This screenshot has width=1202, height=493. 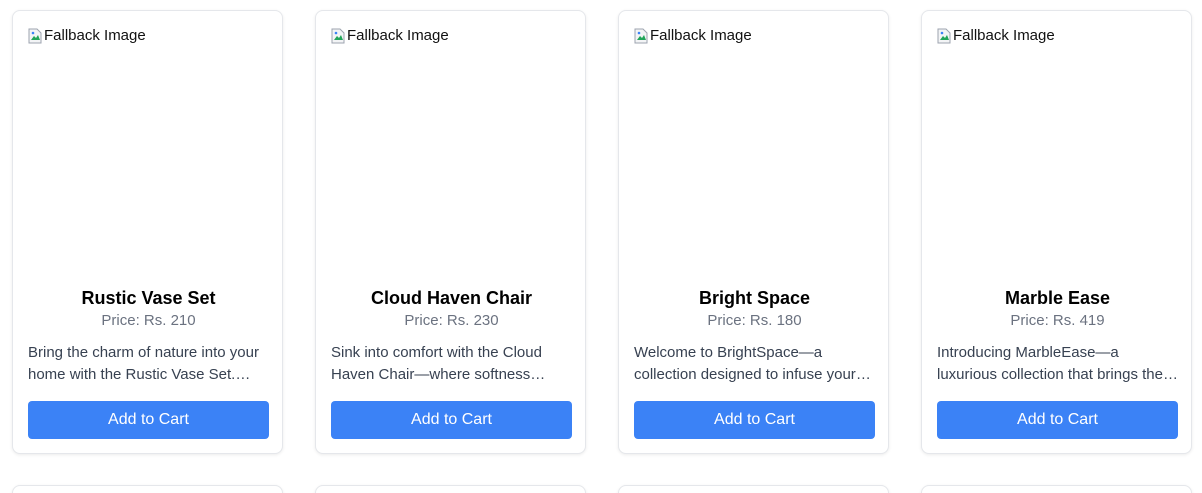 I want to click on product-price: Price: Rs. 180, so click(x=754, y=320).